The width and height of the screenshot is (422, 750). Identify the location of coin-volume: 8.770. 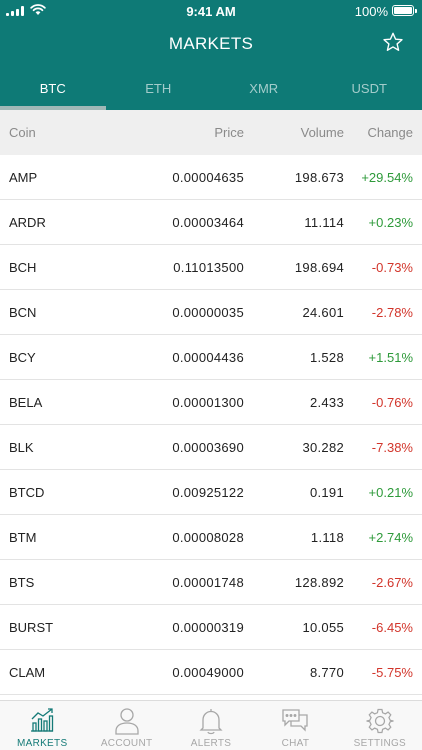
(326, 672).